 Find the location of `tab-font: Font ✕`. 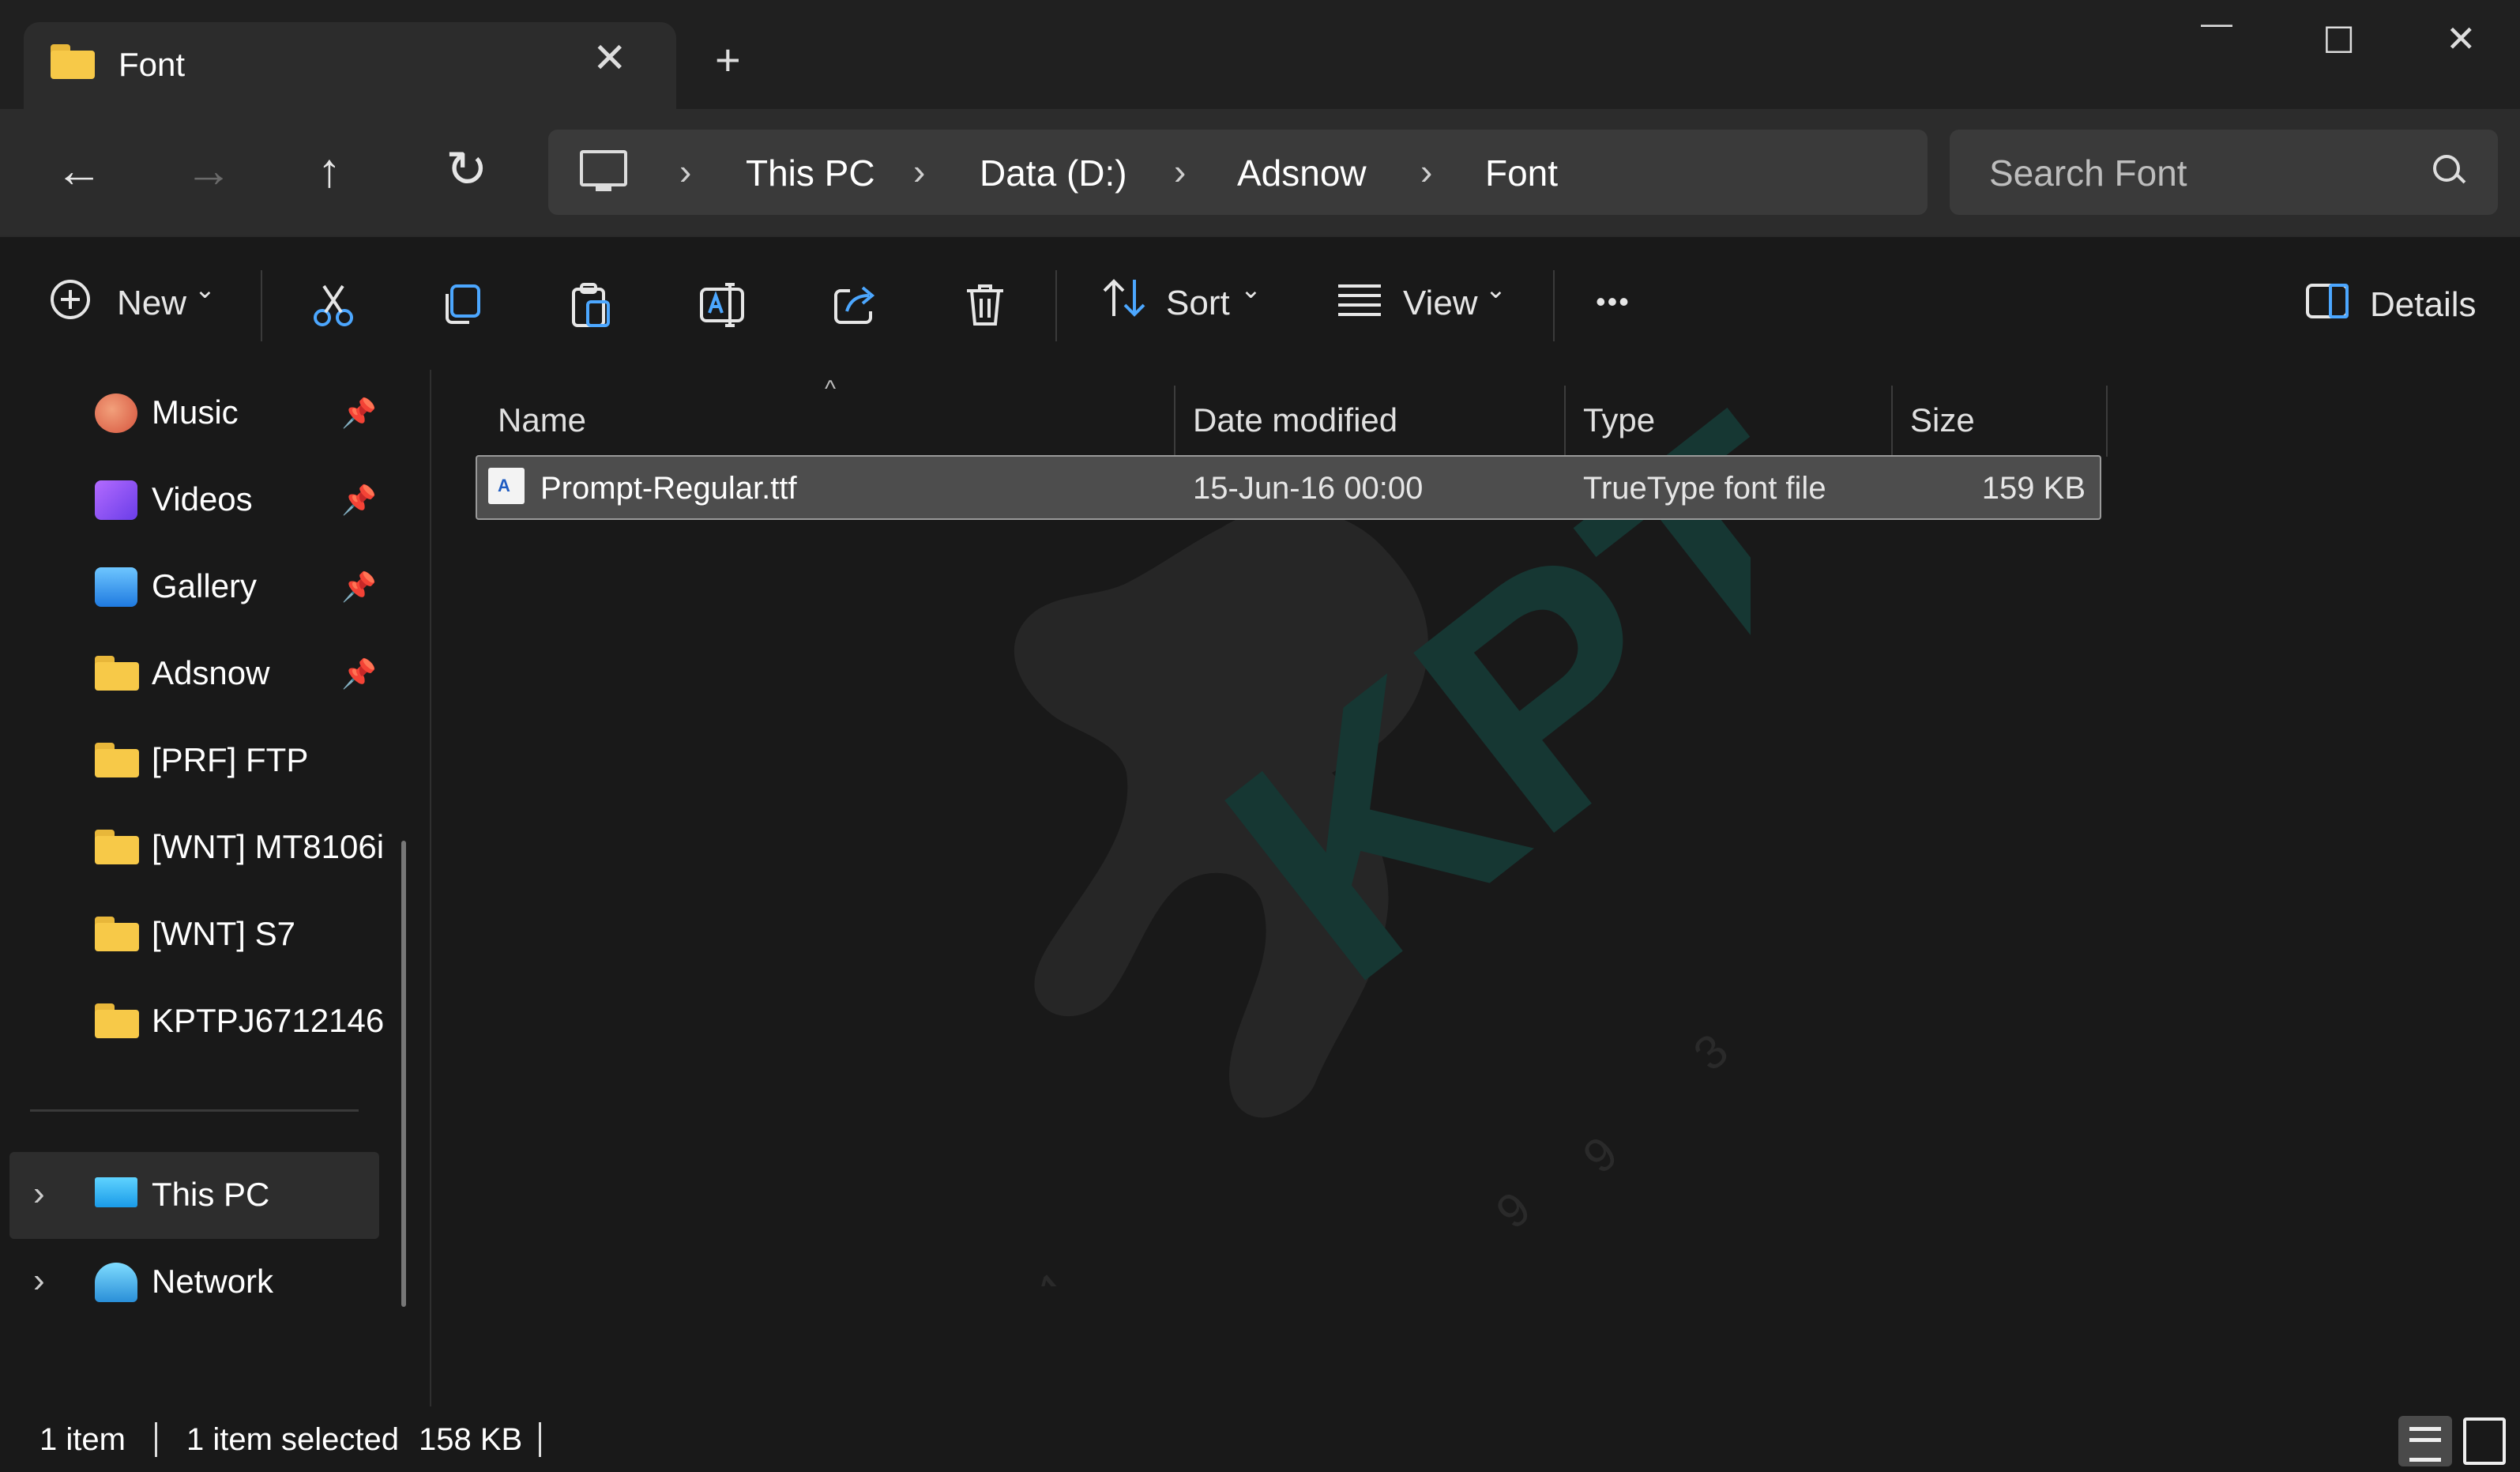

tab-font: Font ✕ is located at coordinates (350, 66).